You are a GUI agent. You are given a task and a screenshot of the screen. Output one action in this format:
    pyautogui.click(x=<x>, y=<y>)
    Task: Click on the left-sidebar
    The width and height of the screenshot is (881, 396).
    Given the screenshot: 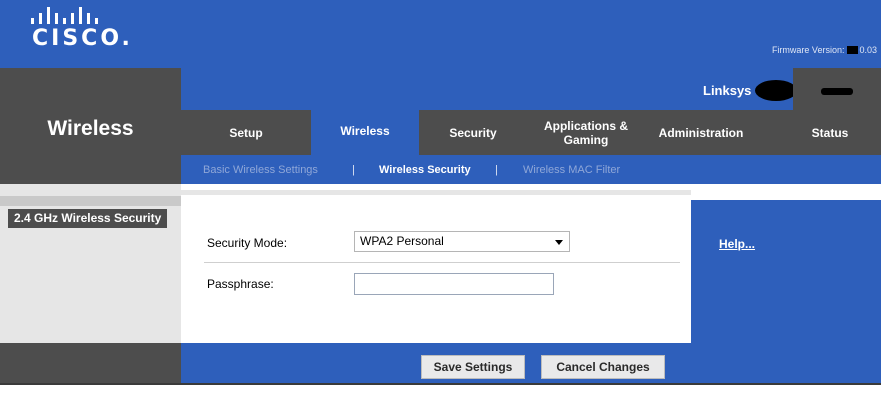 What is the action you would take?
    pyautogui.click(x=90, y=263)
    